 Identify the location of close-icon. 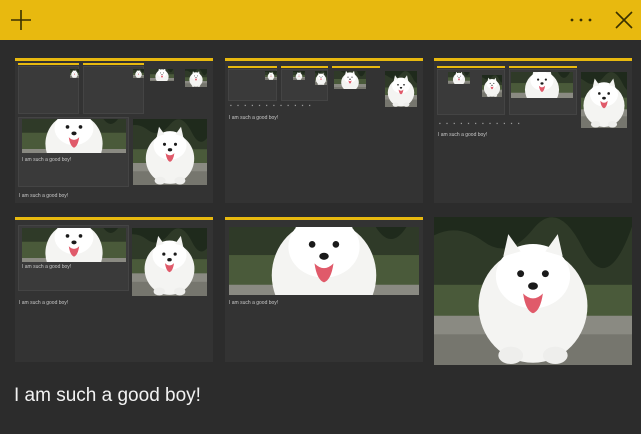
(624, 20).